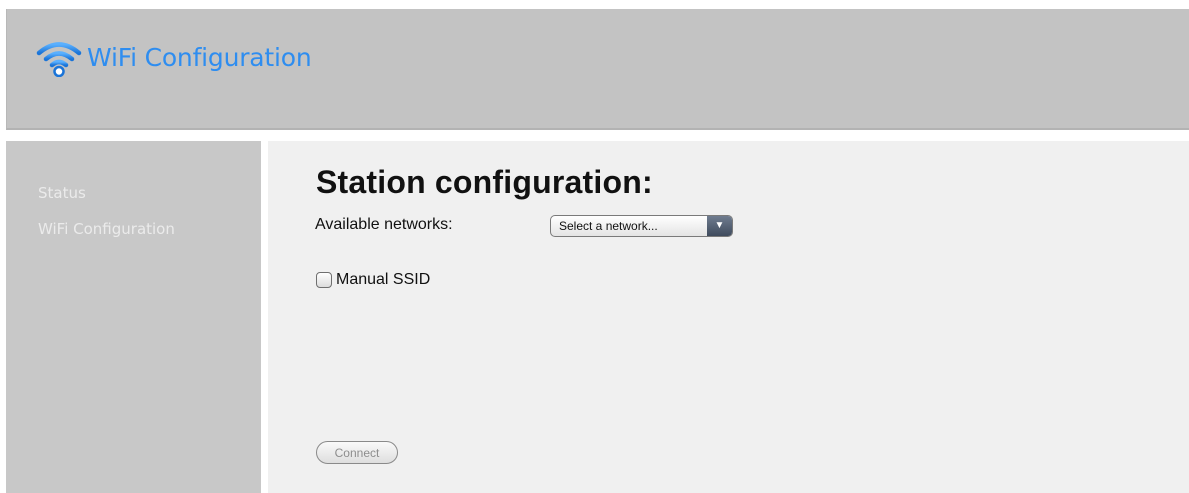 The height and width of the screenshot is (493, 1189). Describe the element at coordinates (106, 229) in the screenshot. I see `sidebar-item-wifi-configuration: WiFi Configuration` at that location.